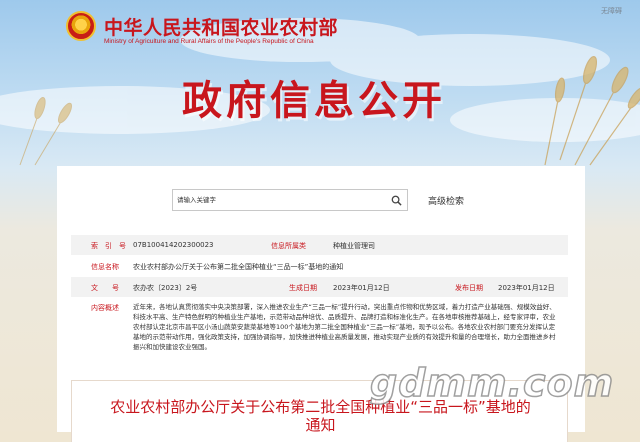  What do you see at coordinates (354, 246) in the screenshot?
I see `category-value: 种植业管理司` at bounding box center [354, 246].